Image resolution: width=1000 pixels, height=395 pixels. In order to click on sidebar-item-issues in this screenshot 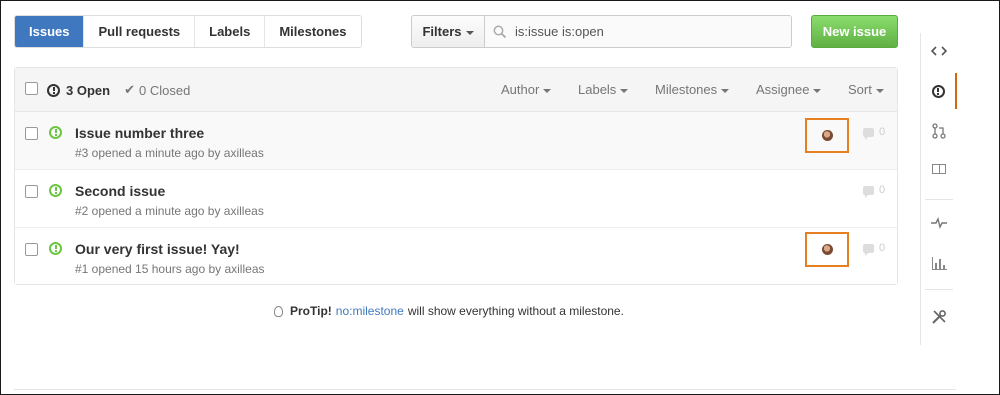, I will do `click(939, 91)`.